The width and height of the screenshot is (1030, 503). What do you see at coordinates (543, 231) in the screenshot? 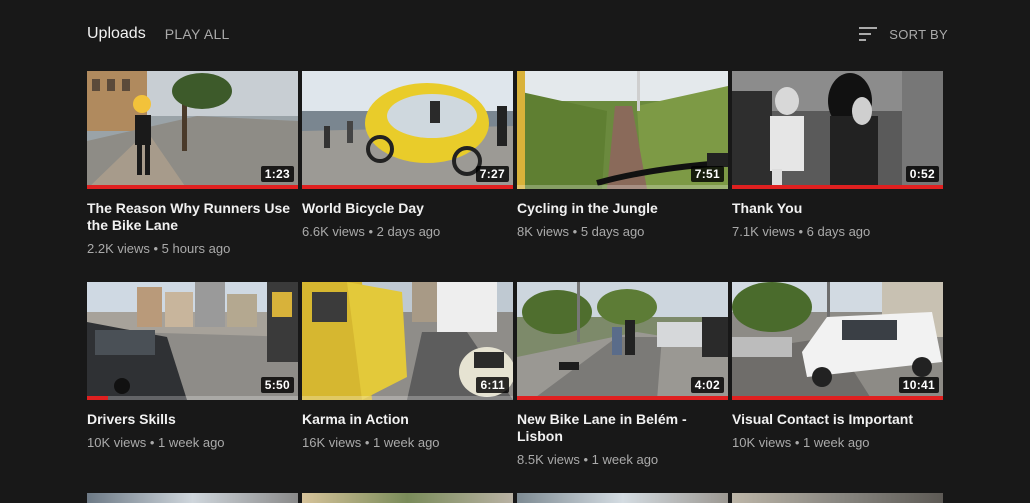
I see `video-views: 8K views` at bounding box center [543, 231].